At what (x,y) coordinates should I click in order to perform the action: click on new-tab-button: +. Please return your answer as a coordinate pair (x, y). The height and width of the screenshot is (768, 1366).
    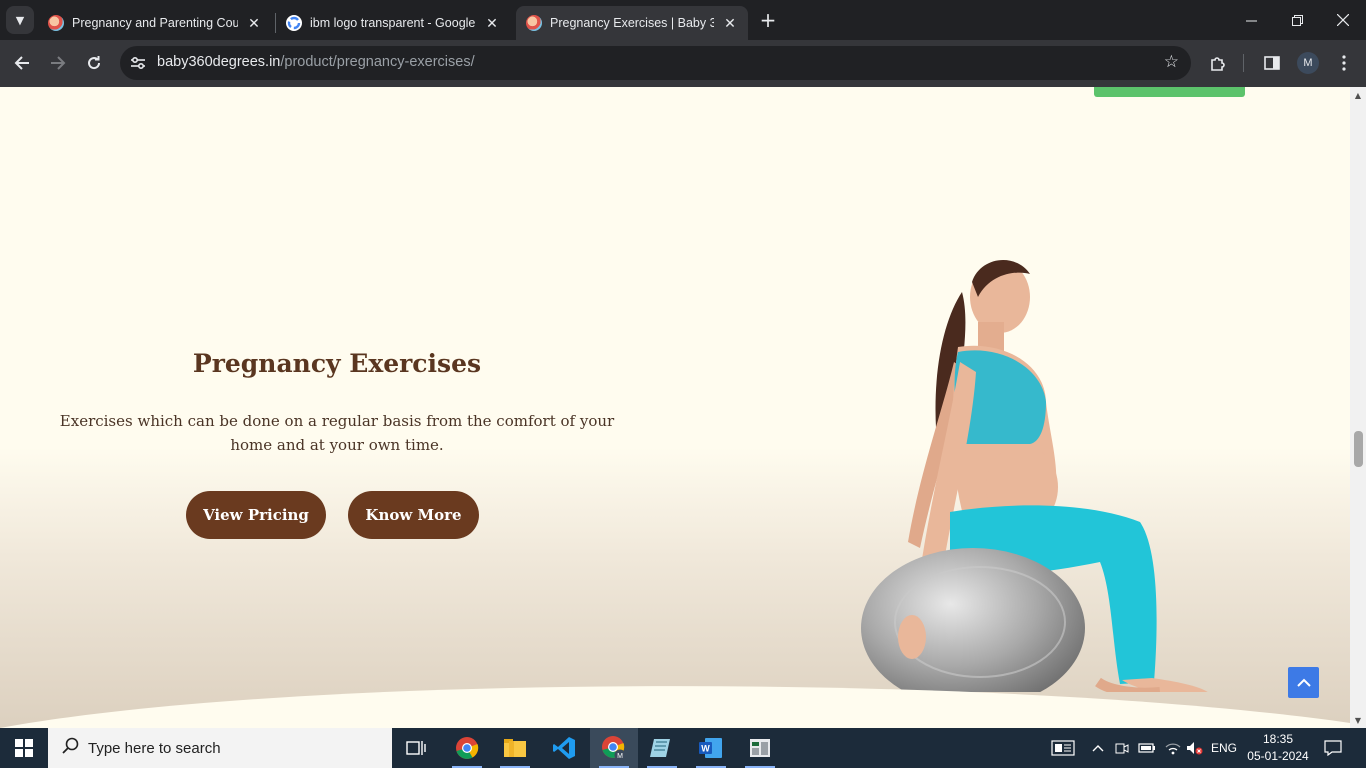
    Looking at the image, I should click on (768, 20).